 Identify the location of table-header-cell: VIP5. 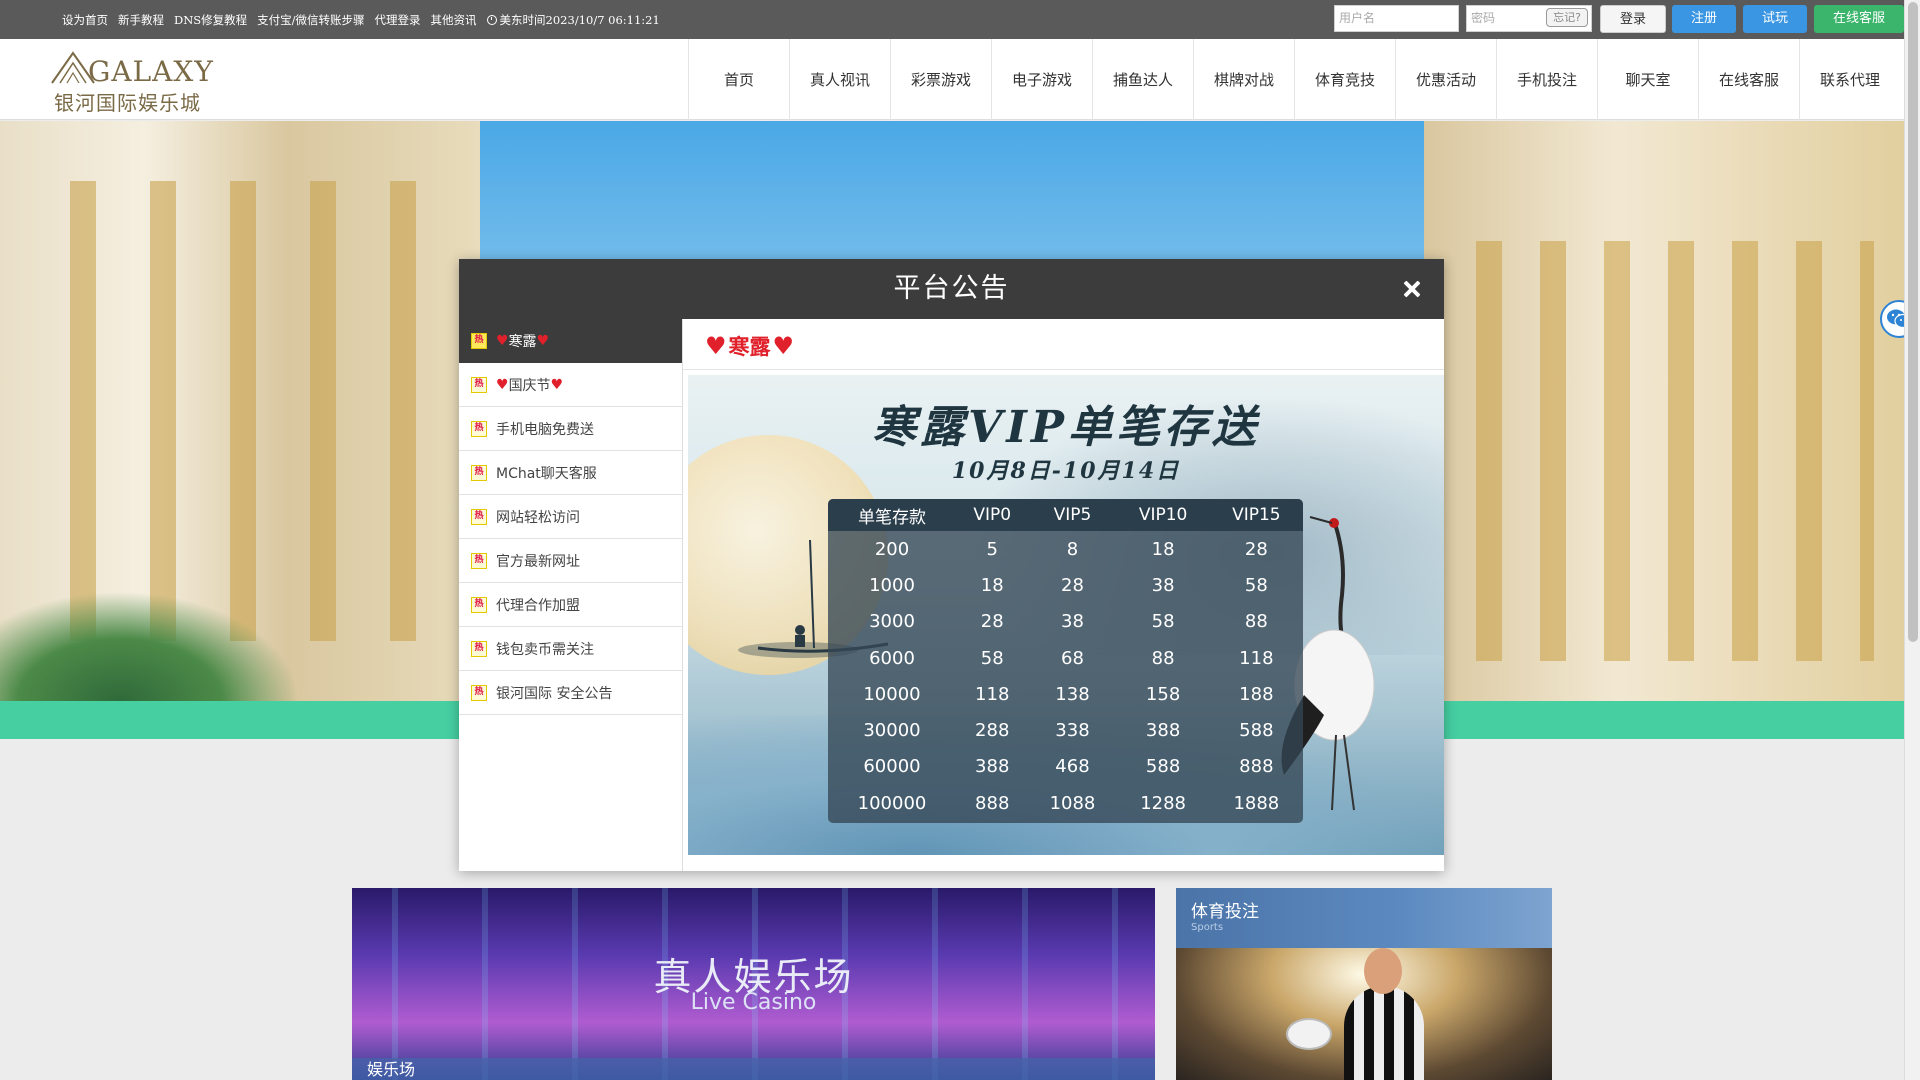
(1072, 515).